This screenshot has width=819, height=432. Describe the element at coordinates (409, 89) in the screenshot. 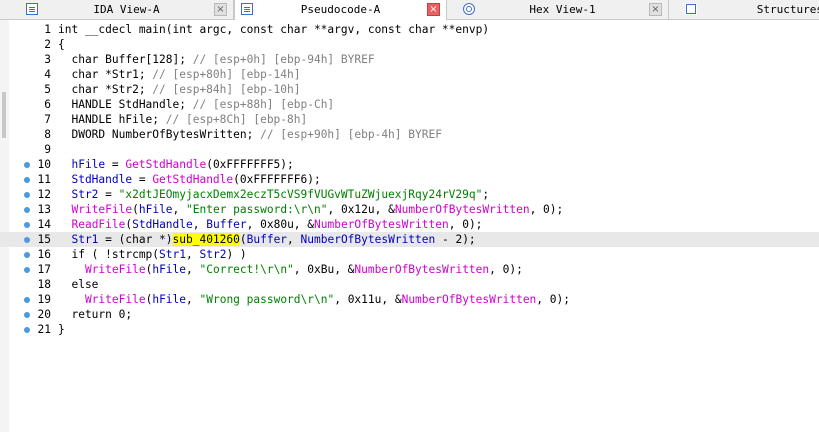

I see `code-line: 5 char *Str2; // [esp+84h] [ebp-10h]` at that location.